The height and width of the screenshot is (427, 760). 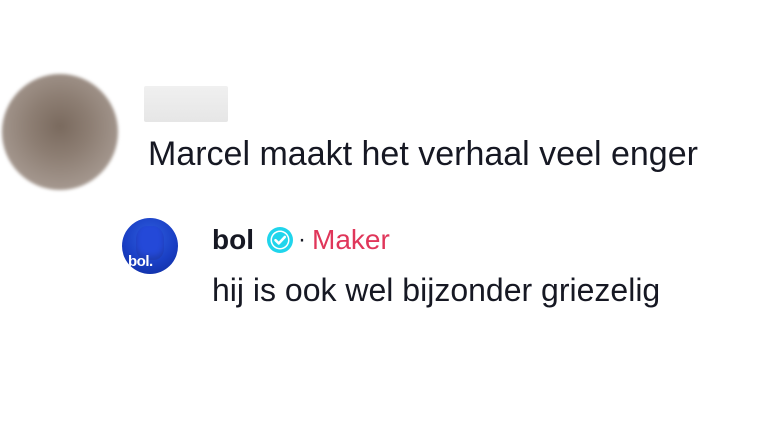 What do you see at coordinates (140, 261) in the screenshot?
I see `bol-logo: bol.` at bounding box center [140, 261].